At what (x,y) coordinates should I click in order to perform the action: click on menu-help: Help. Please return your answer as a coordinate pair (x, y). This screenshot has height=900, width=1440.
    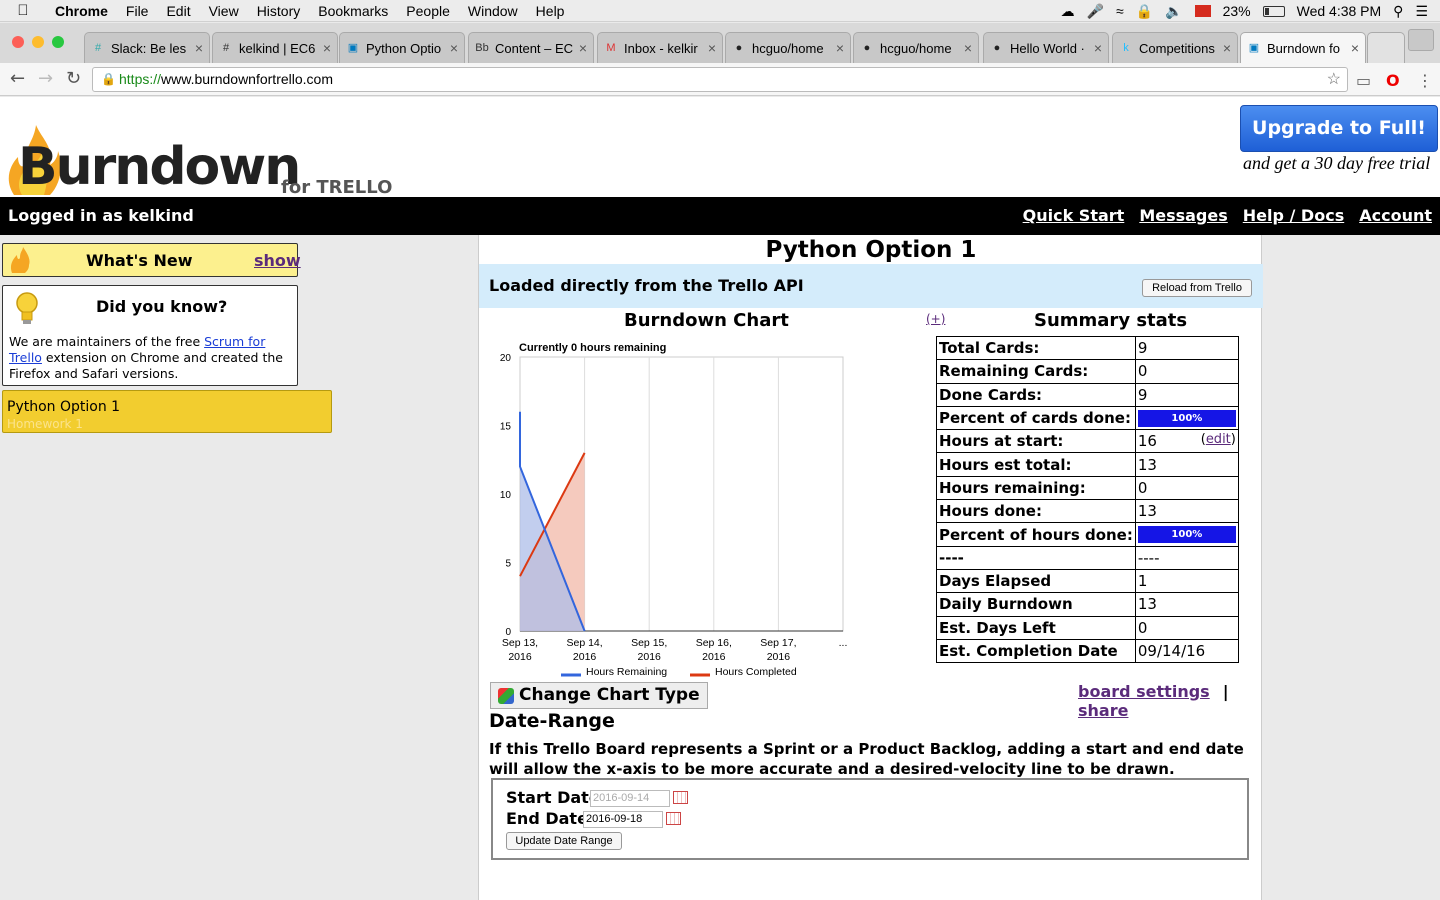
    Looking at the image, I should click on (550, 11).